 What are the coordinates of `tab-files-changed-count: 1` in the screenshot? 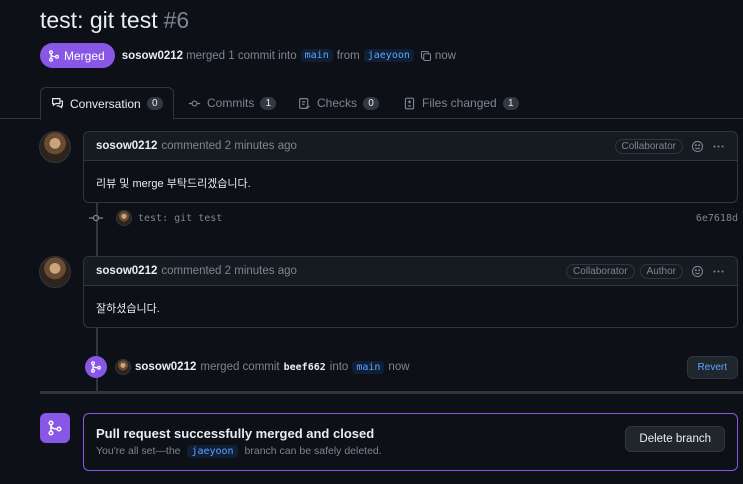 It's located at (510, 103).